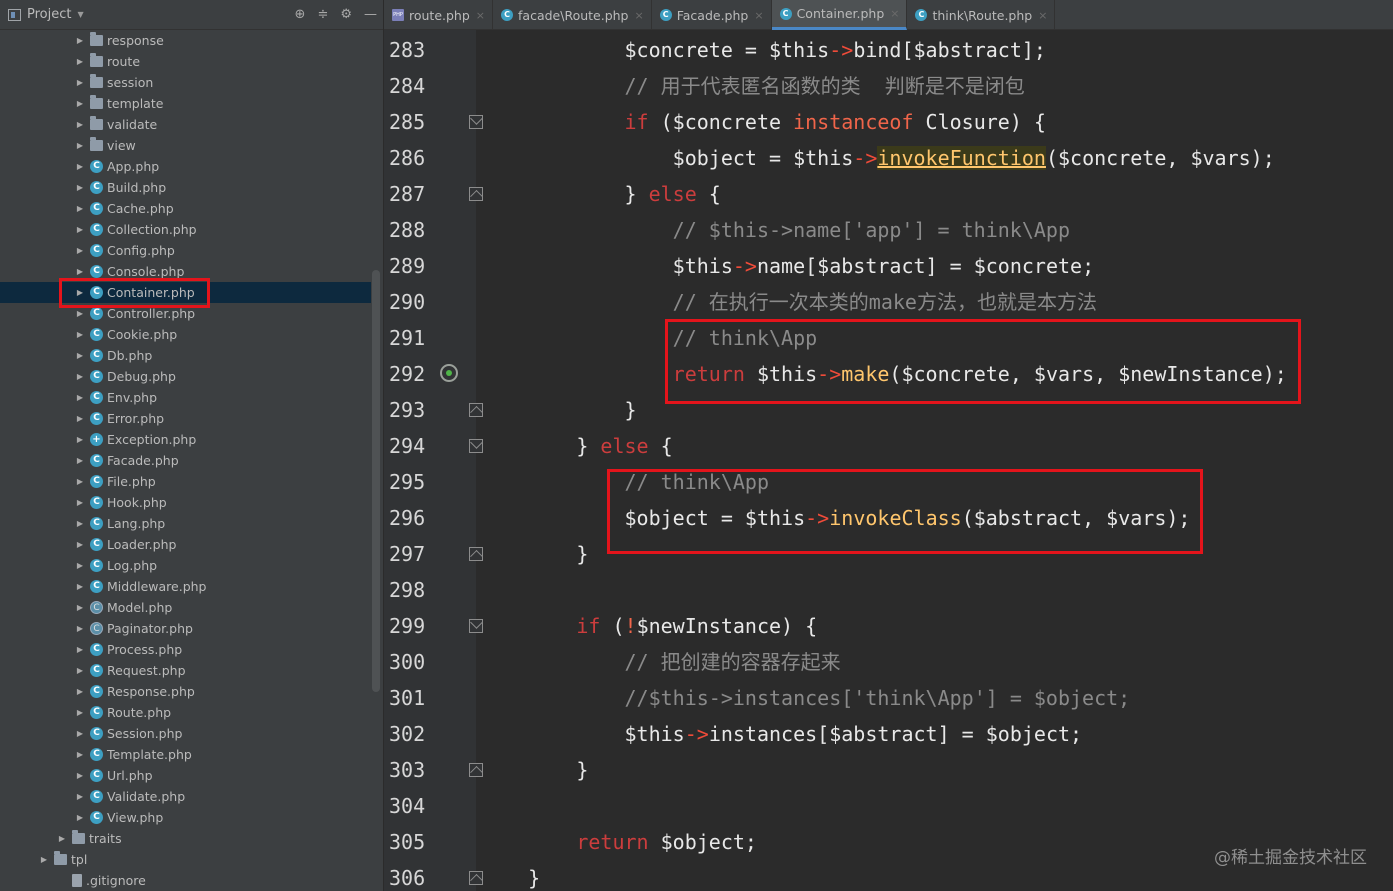 Image resolution: width=1393 pixels, height=891 pixels. What do you see at coordinates (185, 103) in the screenshot?
I see `tree-item: ▶ template` at bounding box center [185, 103].